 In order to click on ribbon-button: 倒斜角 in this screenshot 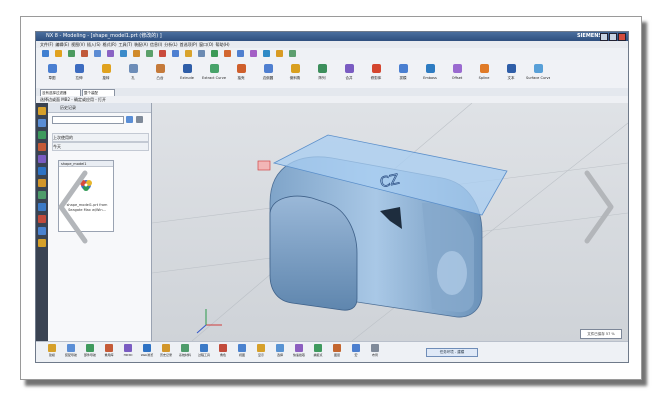, I will do `click(295, 74)`.